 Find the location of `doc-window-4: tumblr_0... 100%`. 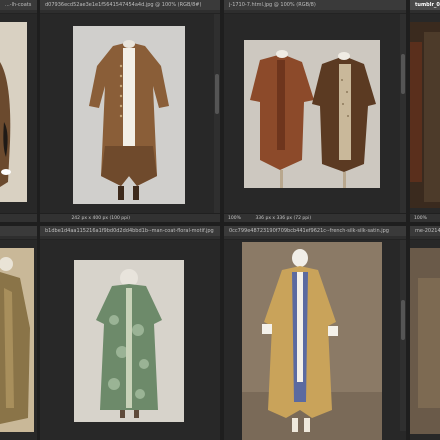

doc-window-4: tumblr_0... 100% is located at coordinates (425, 111).